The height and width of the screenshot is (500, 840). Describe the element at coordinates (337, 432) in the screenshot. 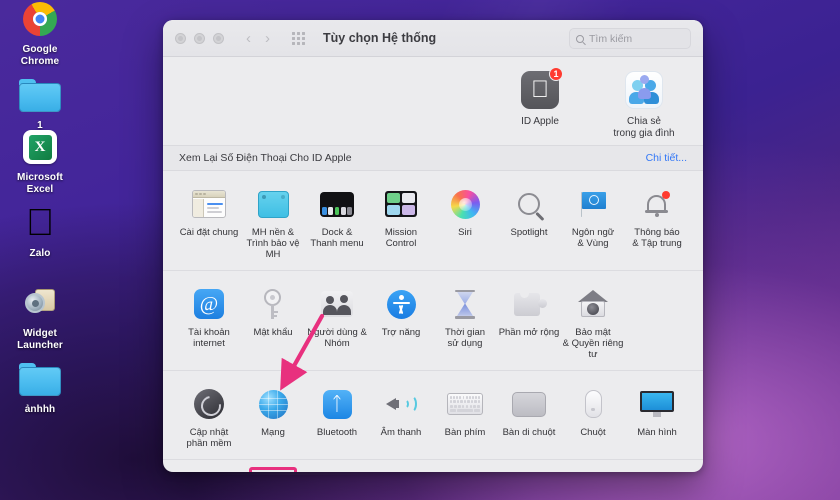

I see `pref-label: Bluetooth` at that location.